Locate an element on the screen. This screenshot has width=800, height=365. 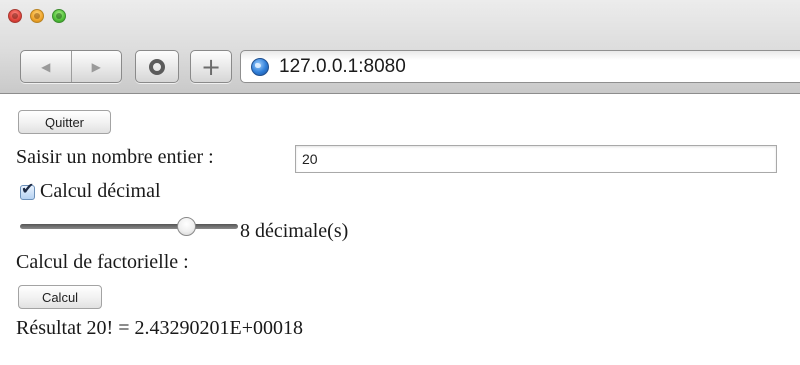
forward-button: ▶ is located at coordinates (96, 66).